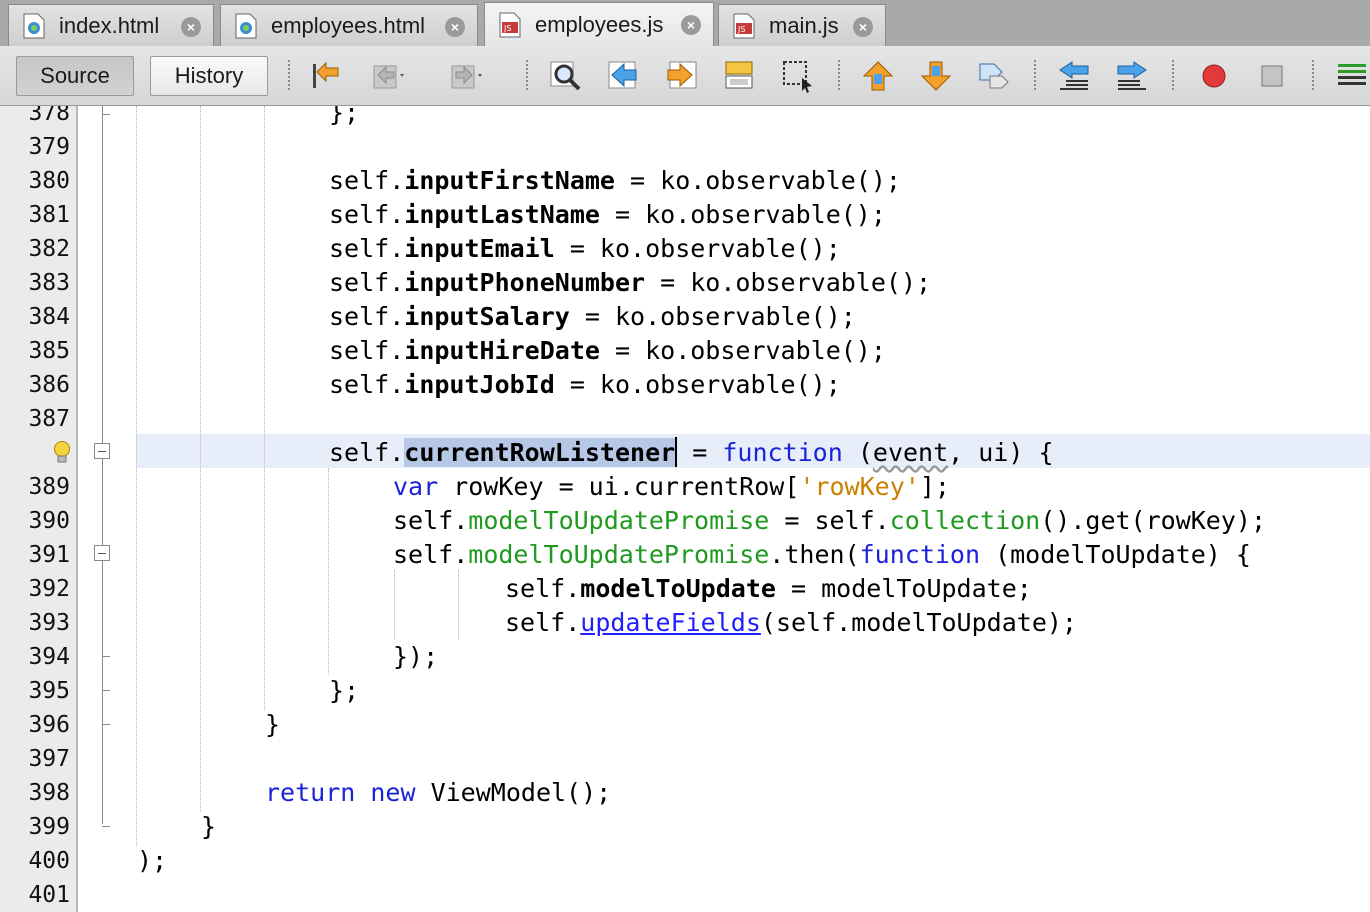 Image resolution: width=1370 pixels, height=912 pixels. What do you see at coordinates (209, 76) in the screenshot?
I see `history-button: History` at bounding box center [209, 76].